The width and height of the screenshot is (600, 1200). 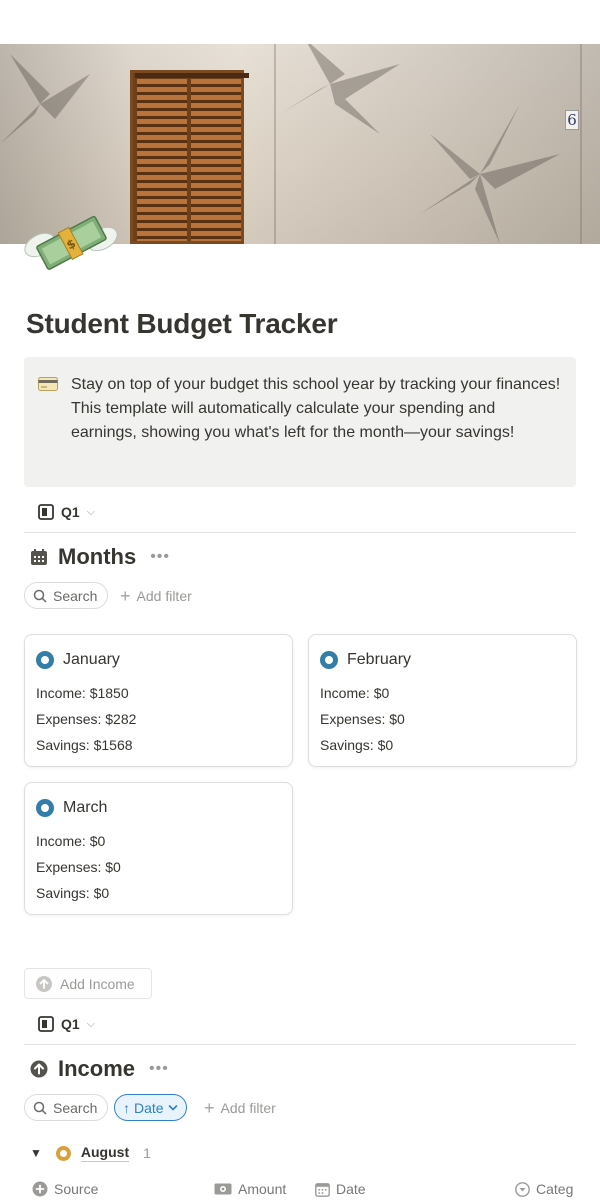 What do you see at coordinates (216, 160) in the screenshot?
I see `shutter-right-panel` at bounding box center [216, 160].